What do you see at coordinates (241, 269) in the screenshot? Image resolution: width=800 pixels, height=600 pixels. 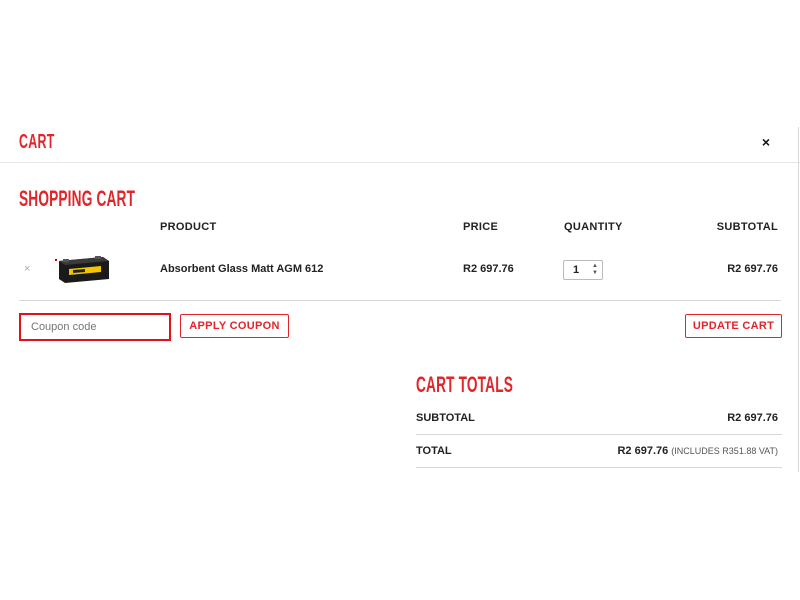 I see `product-name-link: Absorbent Glass Matt AGM 612` at bounding box center [241, 269].